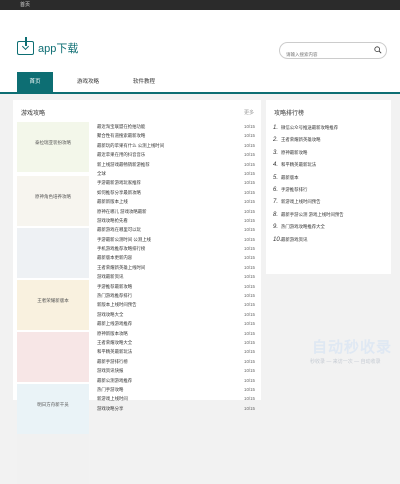 This screenshot has height=484, width=400. I want to click on list-item-title: 游戏最新资讯, so click(156, 276).